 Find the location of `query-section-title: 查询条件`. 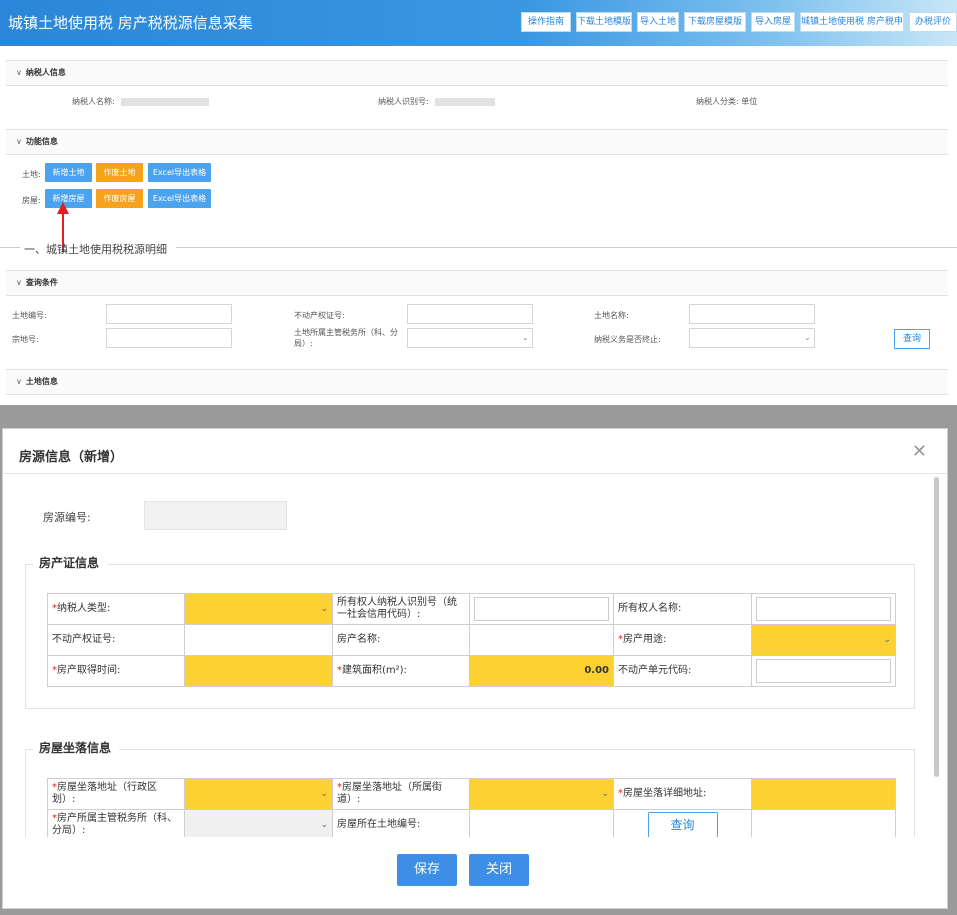

query-section-title: 查询条件 is located at coordinates (41, 282).